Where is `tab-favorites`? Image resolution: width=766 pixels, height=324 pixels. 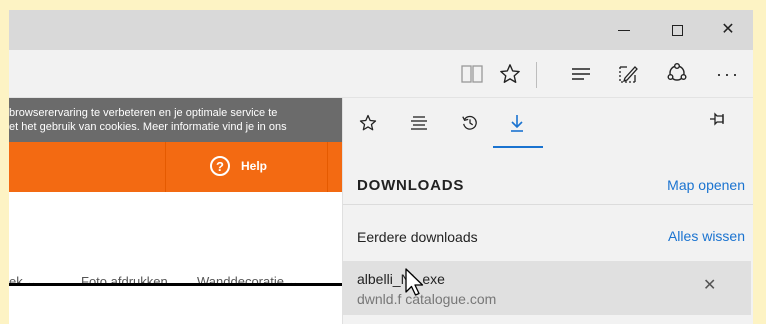 tab-favorites is located at coordinates (368, 123).